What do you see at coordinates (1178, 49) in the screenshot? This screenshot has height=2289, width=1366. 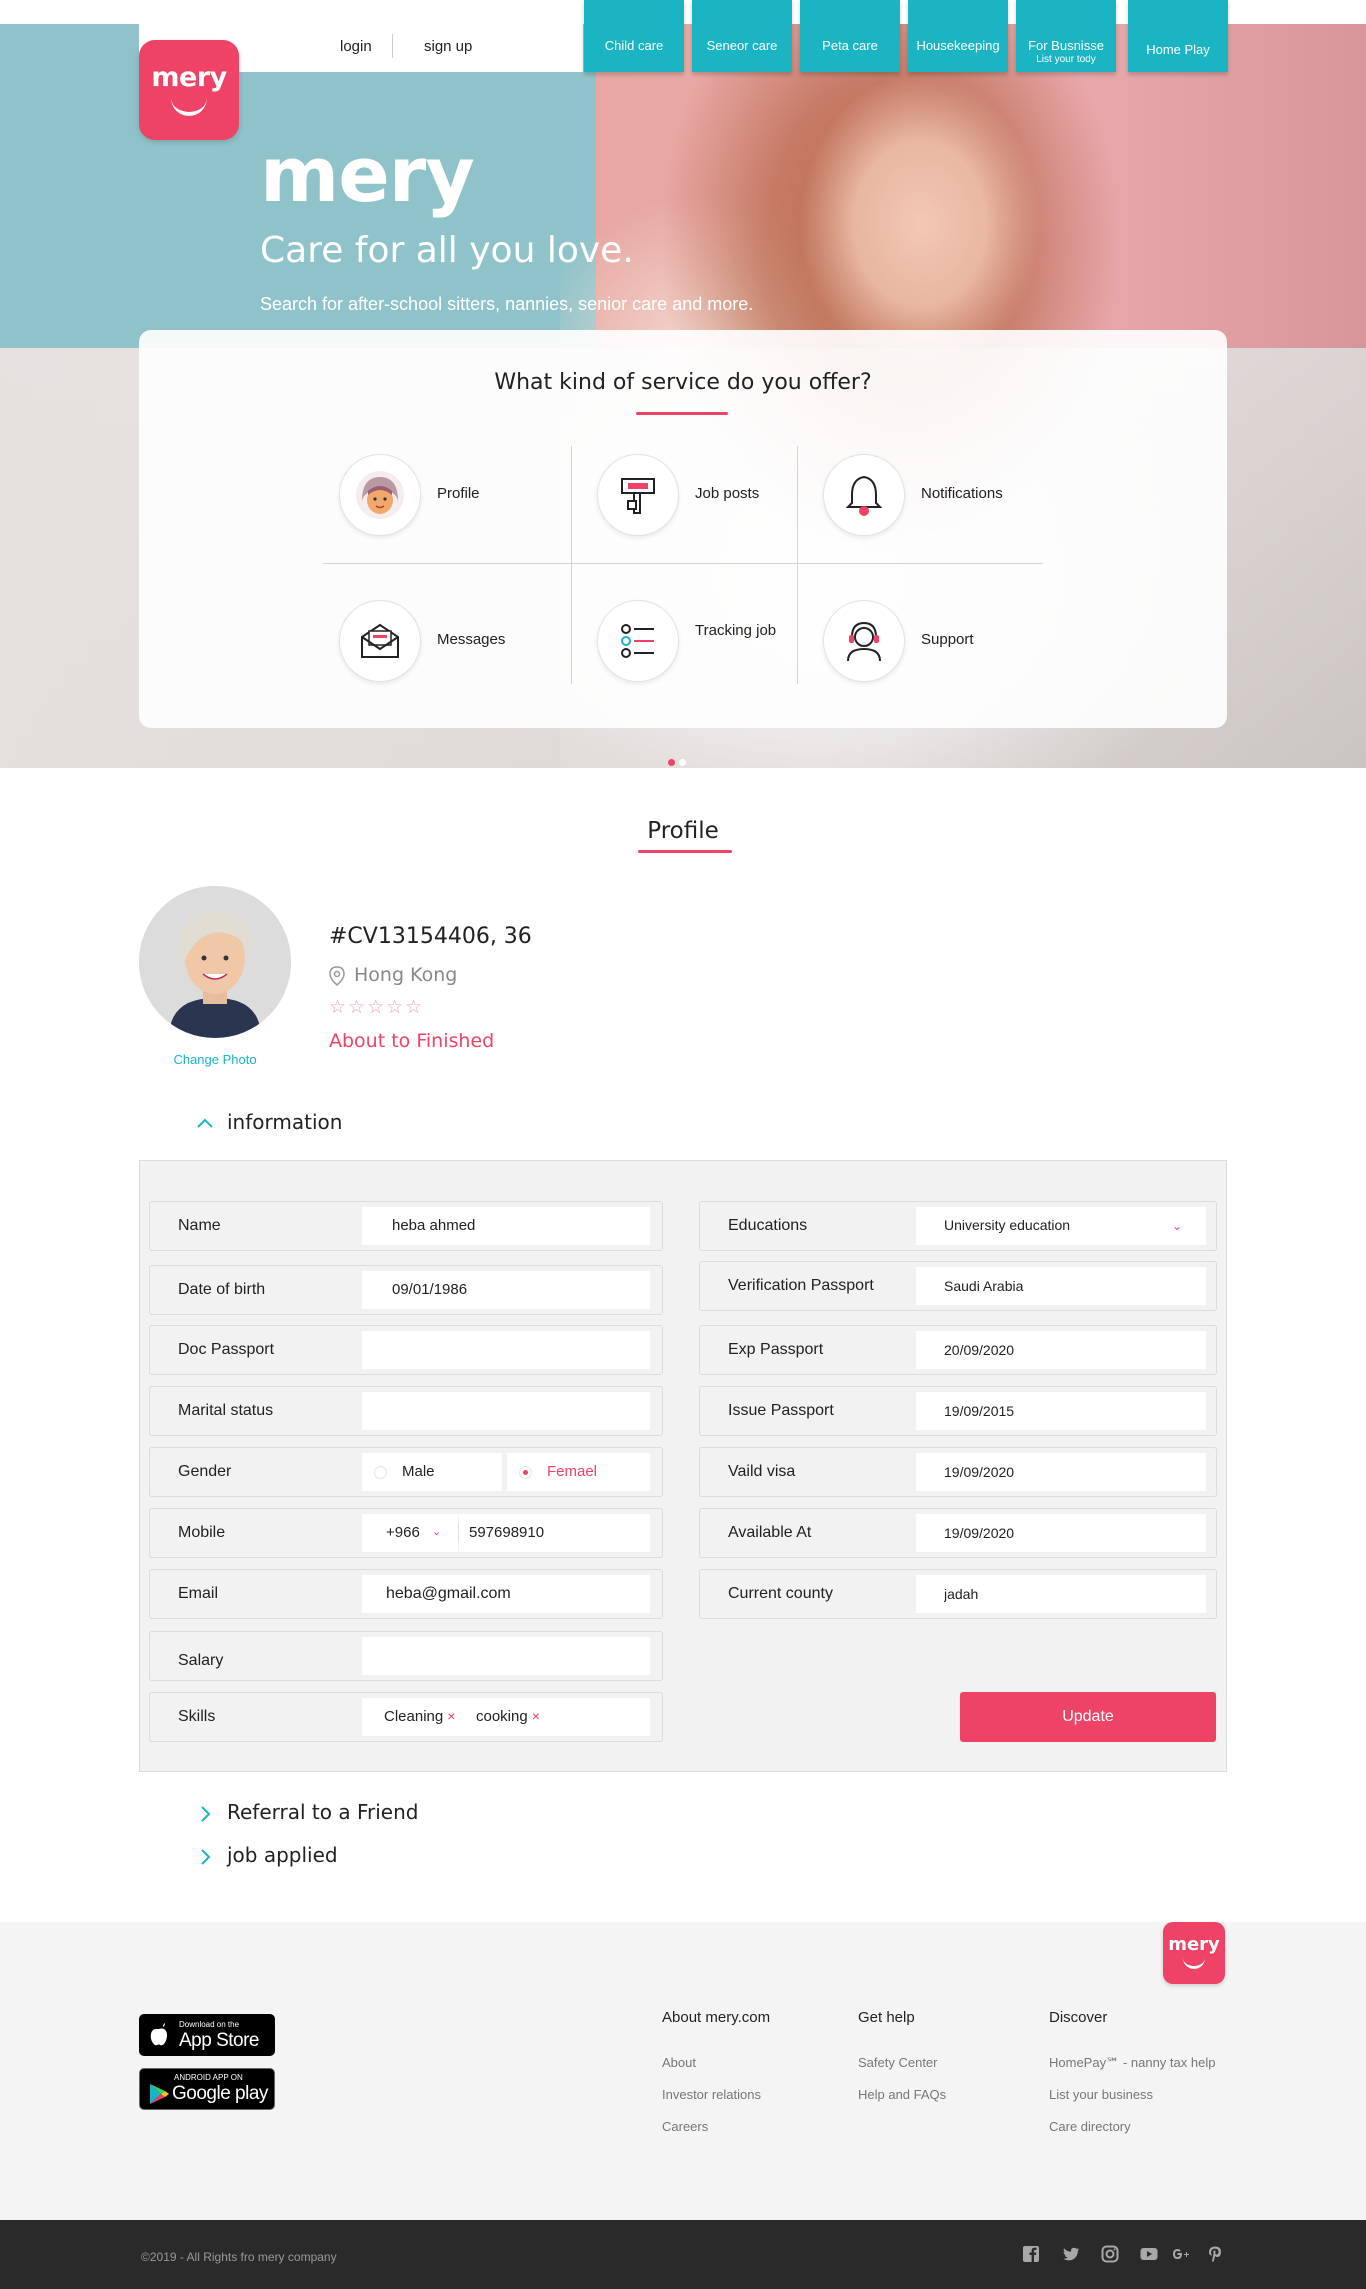 I see `tab-label: Home Play` at bounding box center [1178, 49].